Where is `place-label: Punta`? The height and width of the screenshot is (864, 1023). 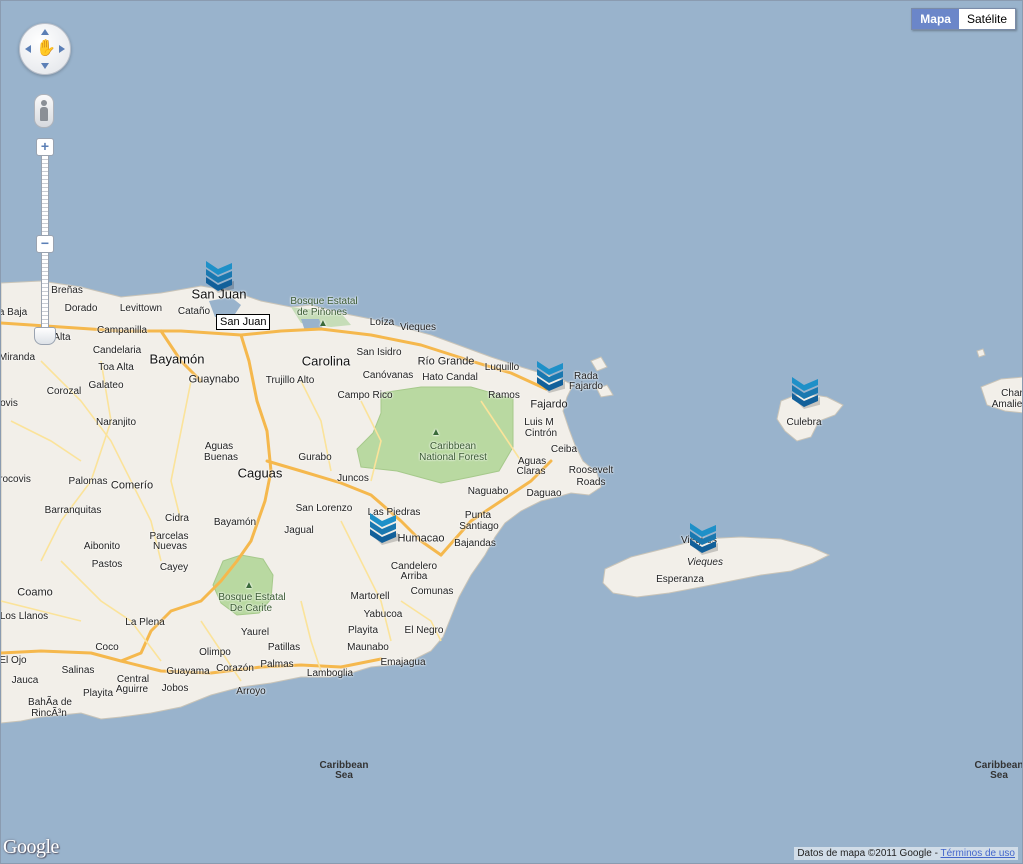 place-label: Punta is located at coordinates (478, 515).